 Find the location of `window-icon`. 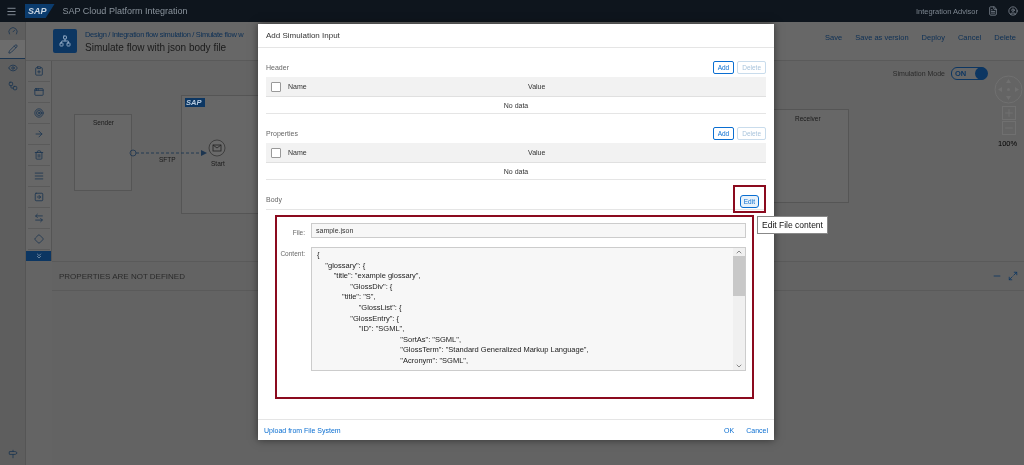

window-icon is located at coordinates (38, 92).